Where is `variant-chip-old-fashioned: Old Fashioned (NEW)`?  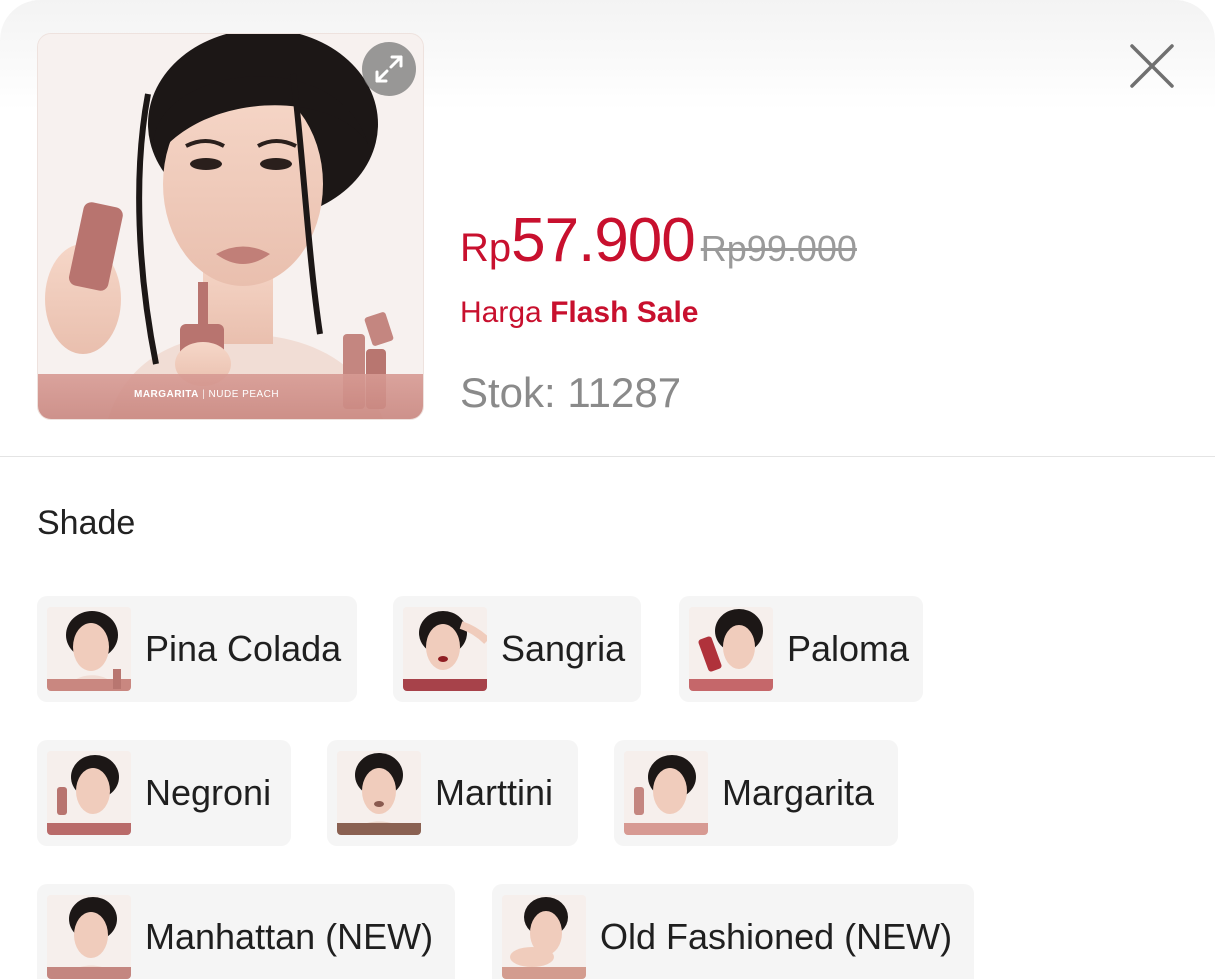 variant-chip-old-fashioned: Old Fashioned (NEW) is located at coordinates (733, 931).